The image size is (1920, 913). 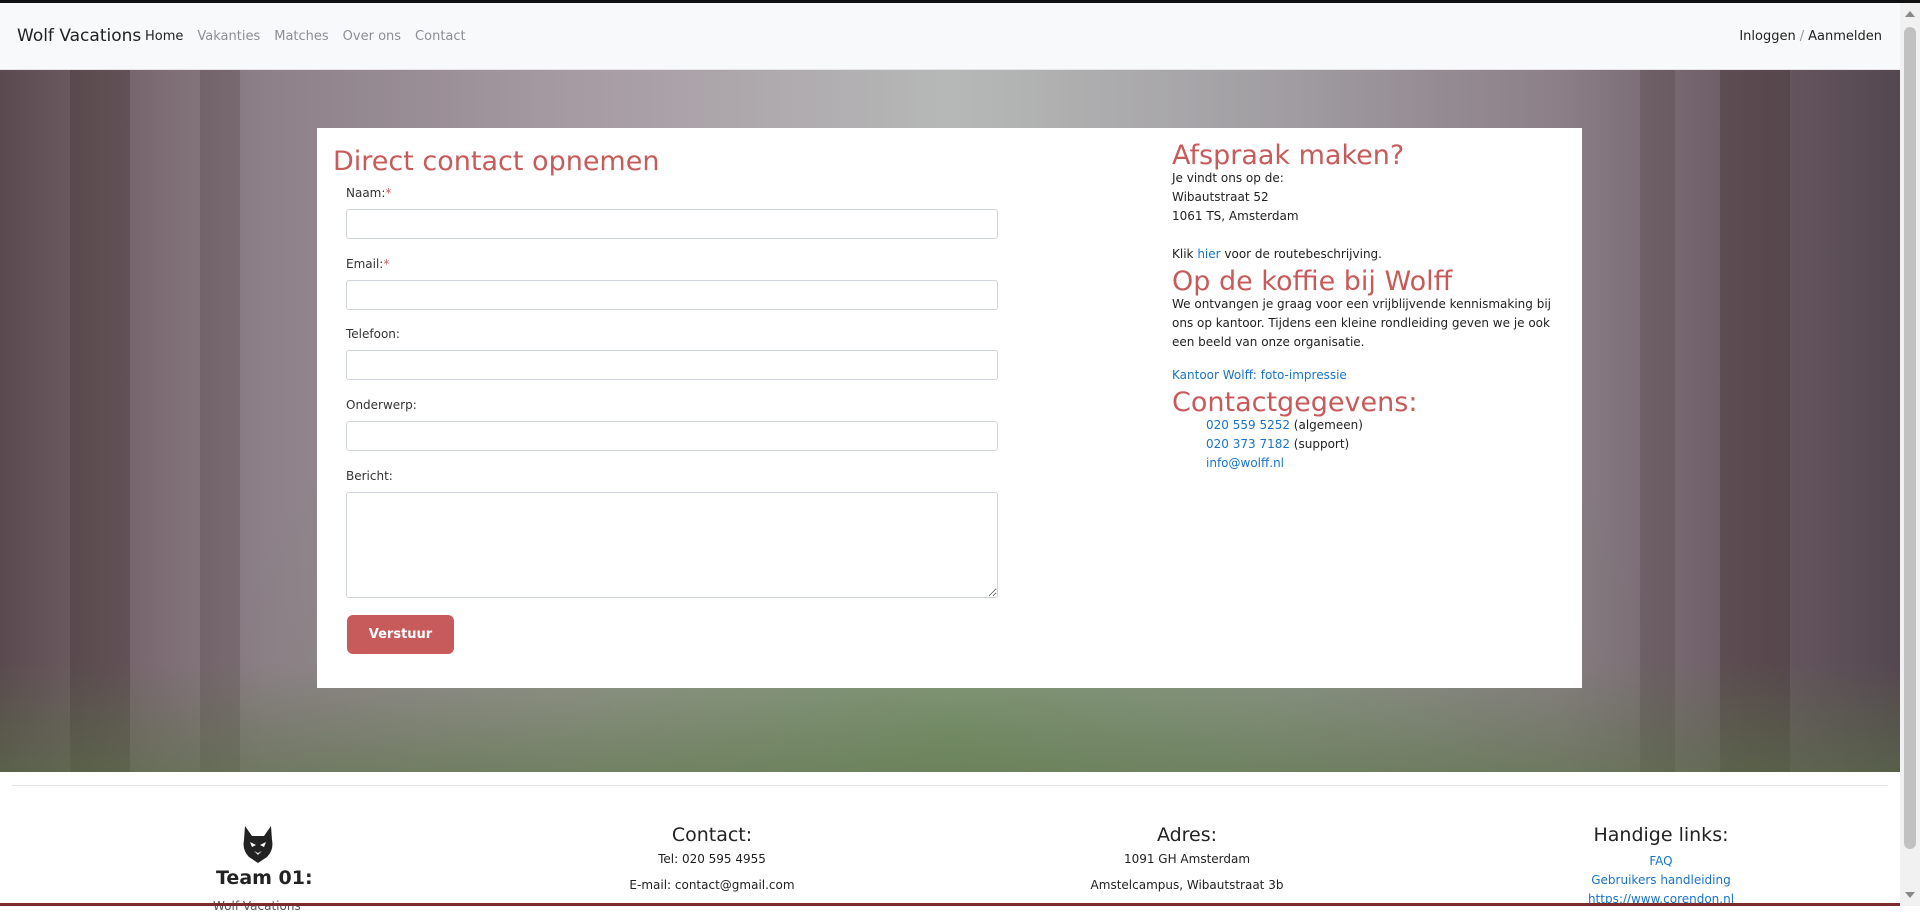 I want to click on scrollbar-thumb, so click(x=1910, y=438).